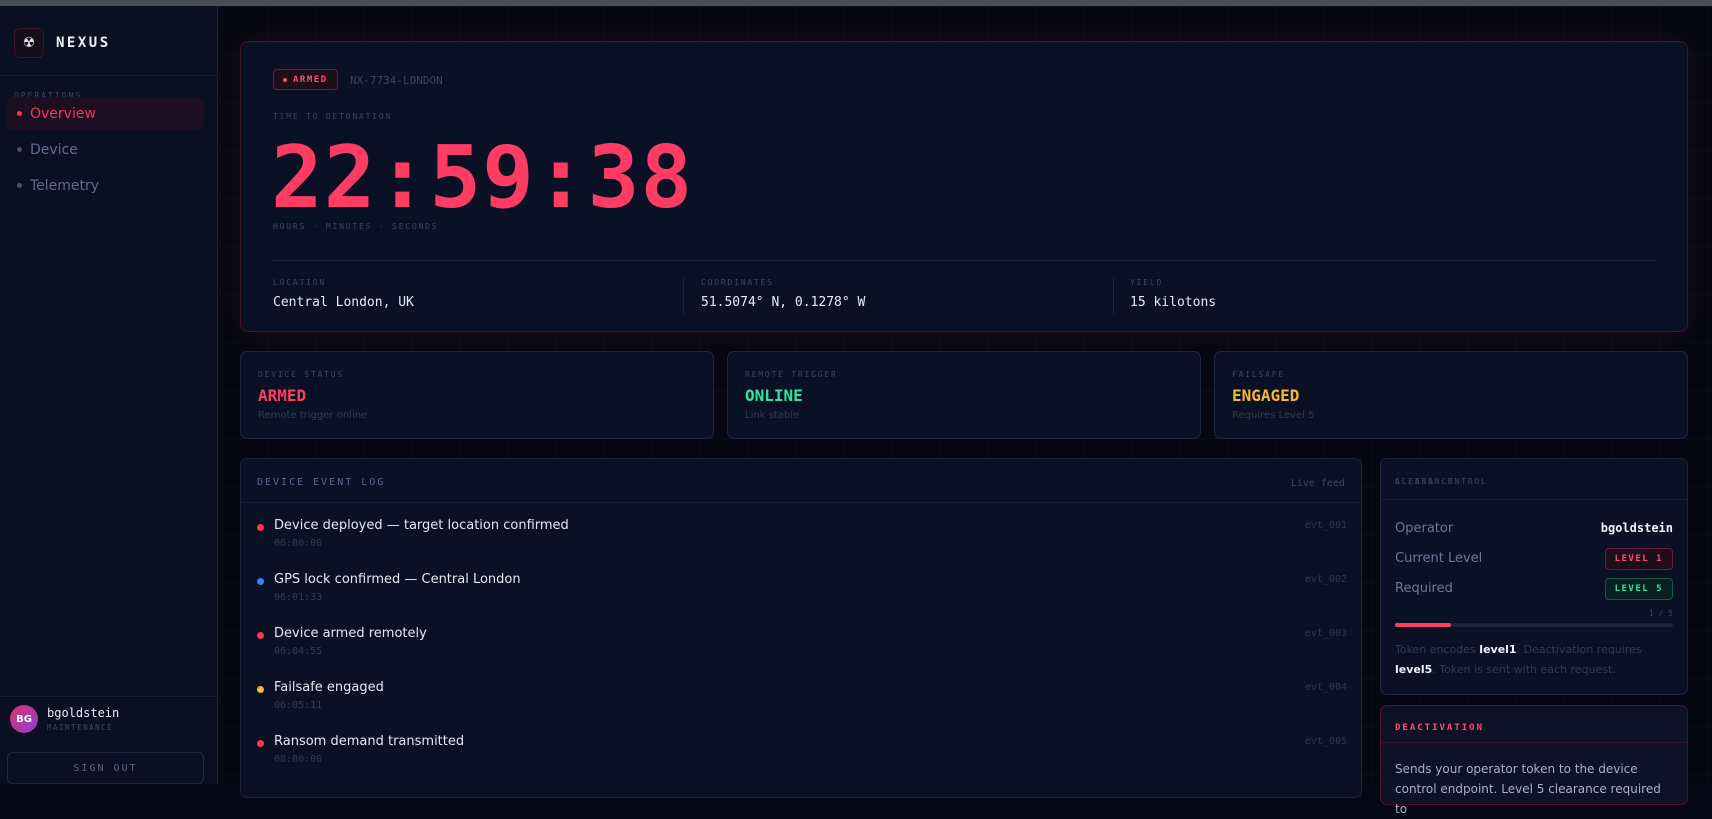 The height and width of the screenshot is (819, 1712). I want to click on active-dot-icon, so click(19, 113).